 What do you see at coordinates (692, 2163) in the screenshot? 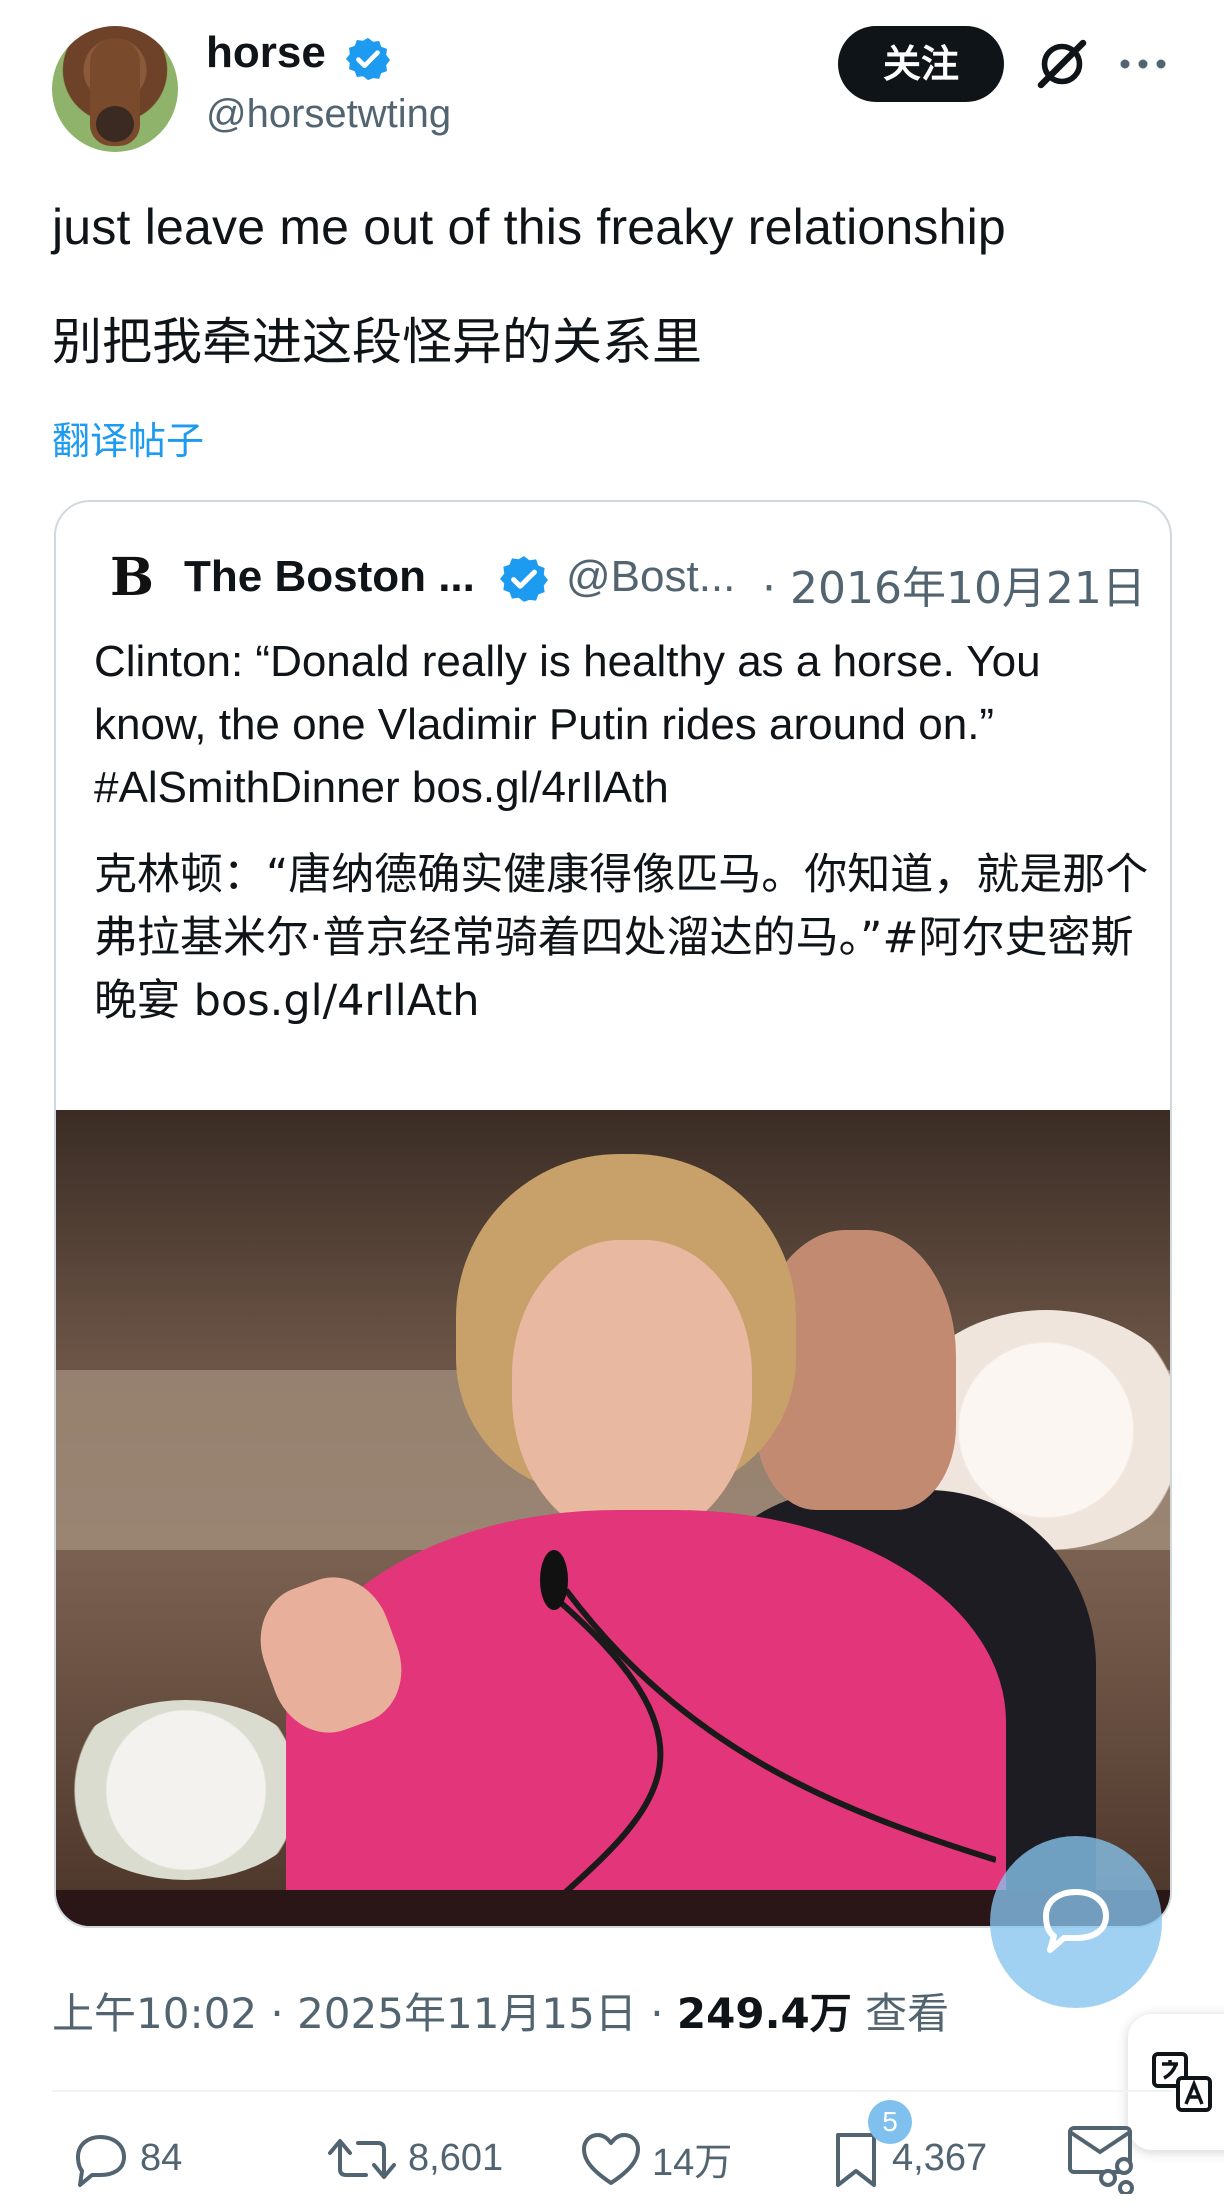
I see `like-count: 14万` at bounding box center [692, 2163].